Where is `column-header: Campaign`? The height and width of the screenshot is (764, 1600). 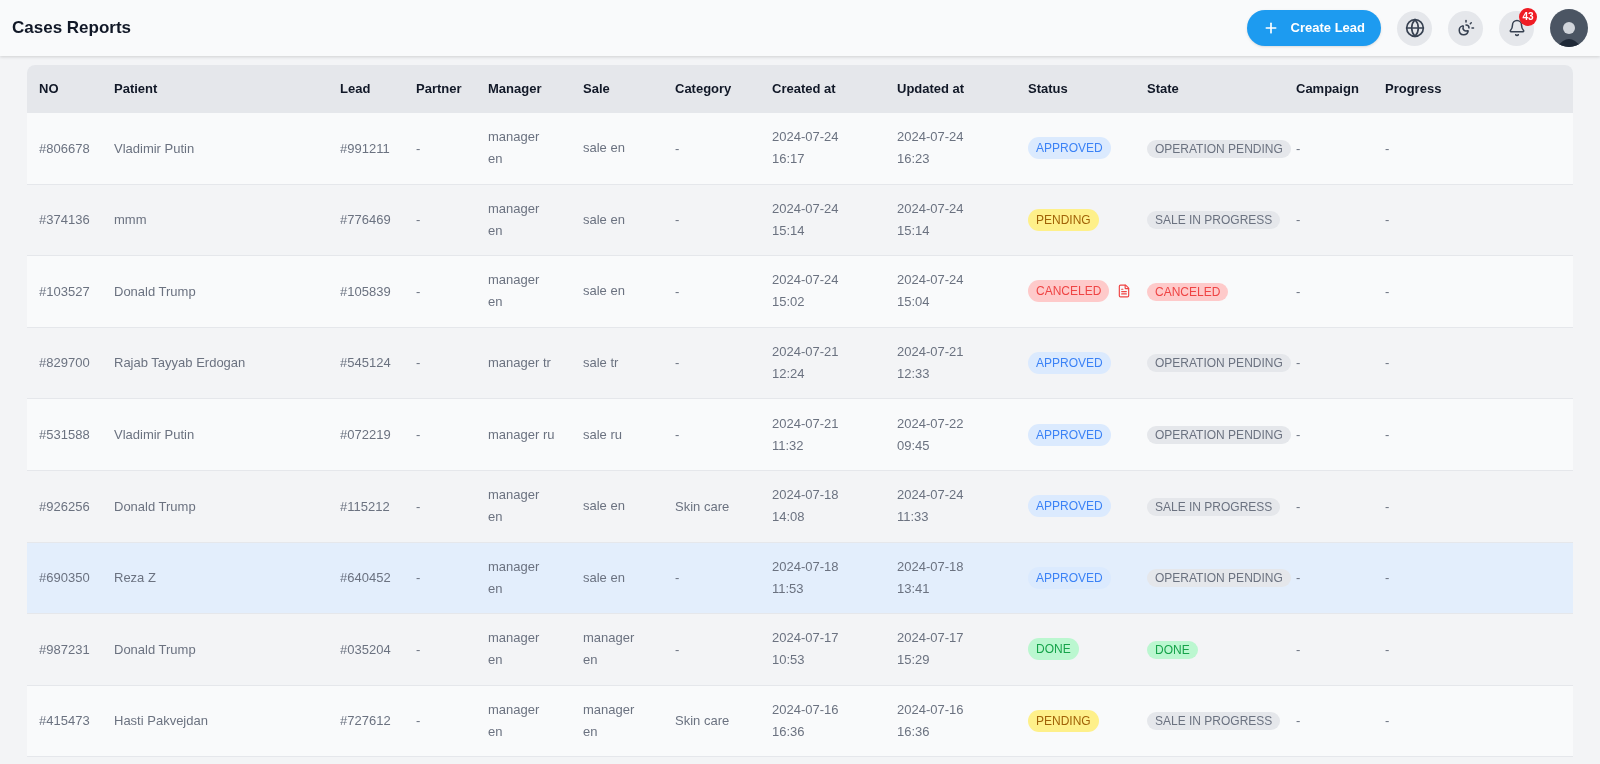 column-header: Campaign is located at coordinates (1327, 88).